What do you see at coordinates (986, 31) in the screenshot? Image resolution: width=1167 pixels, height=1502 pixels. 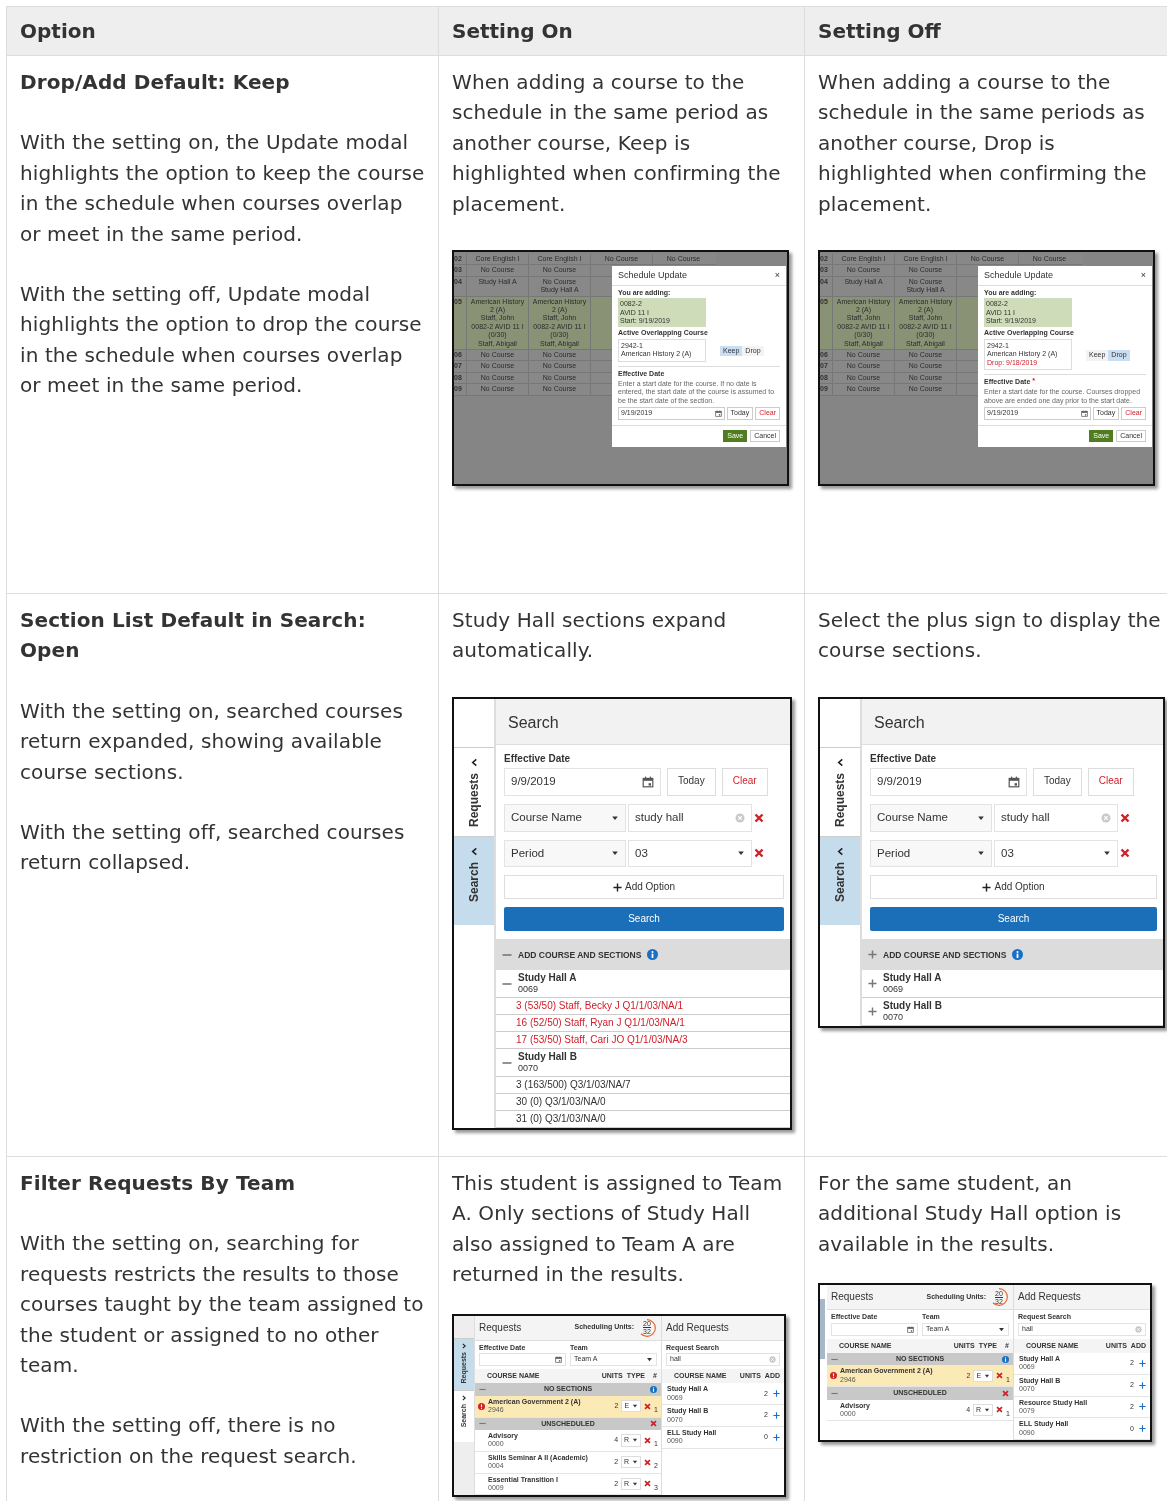 I see `column-header: Setting Off` at bounding box center [986, 31].